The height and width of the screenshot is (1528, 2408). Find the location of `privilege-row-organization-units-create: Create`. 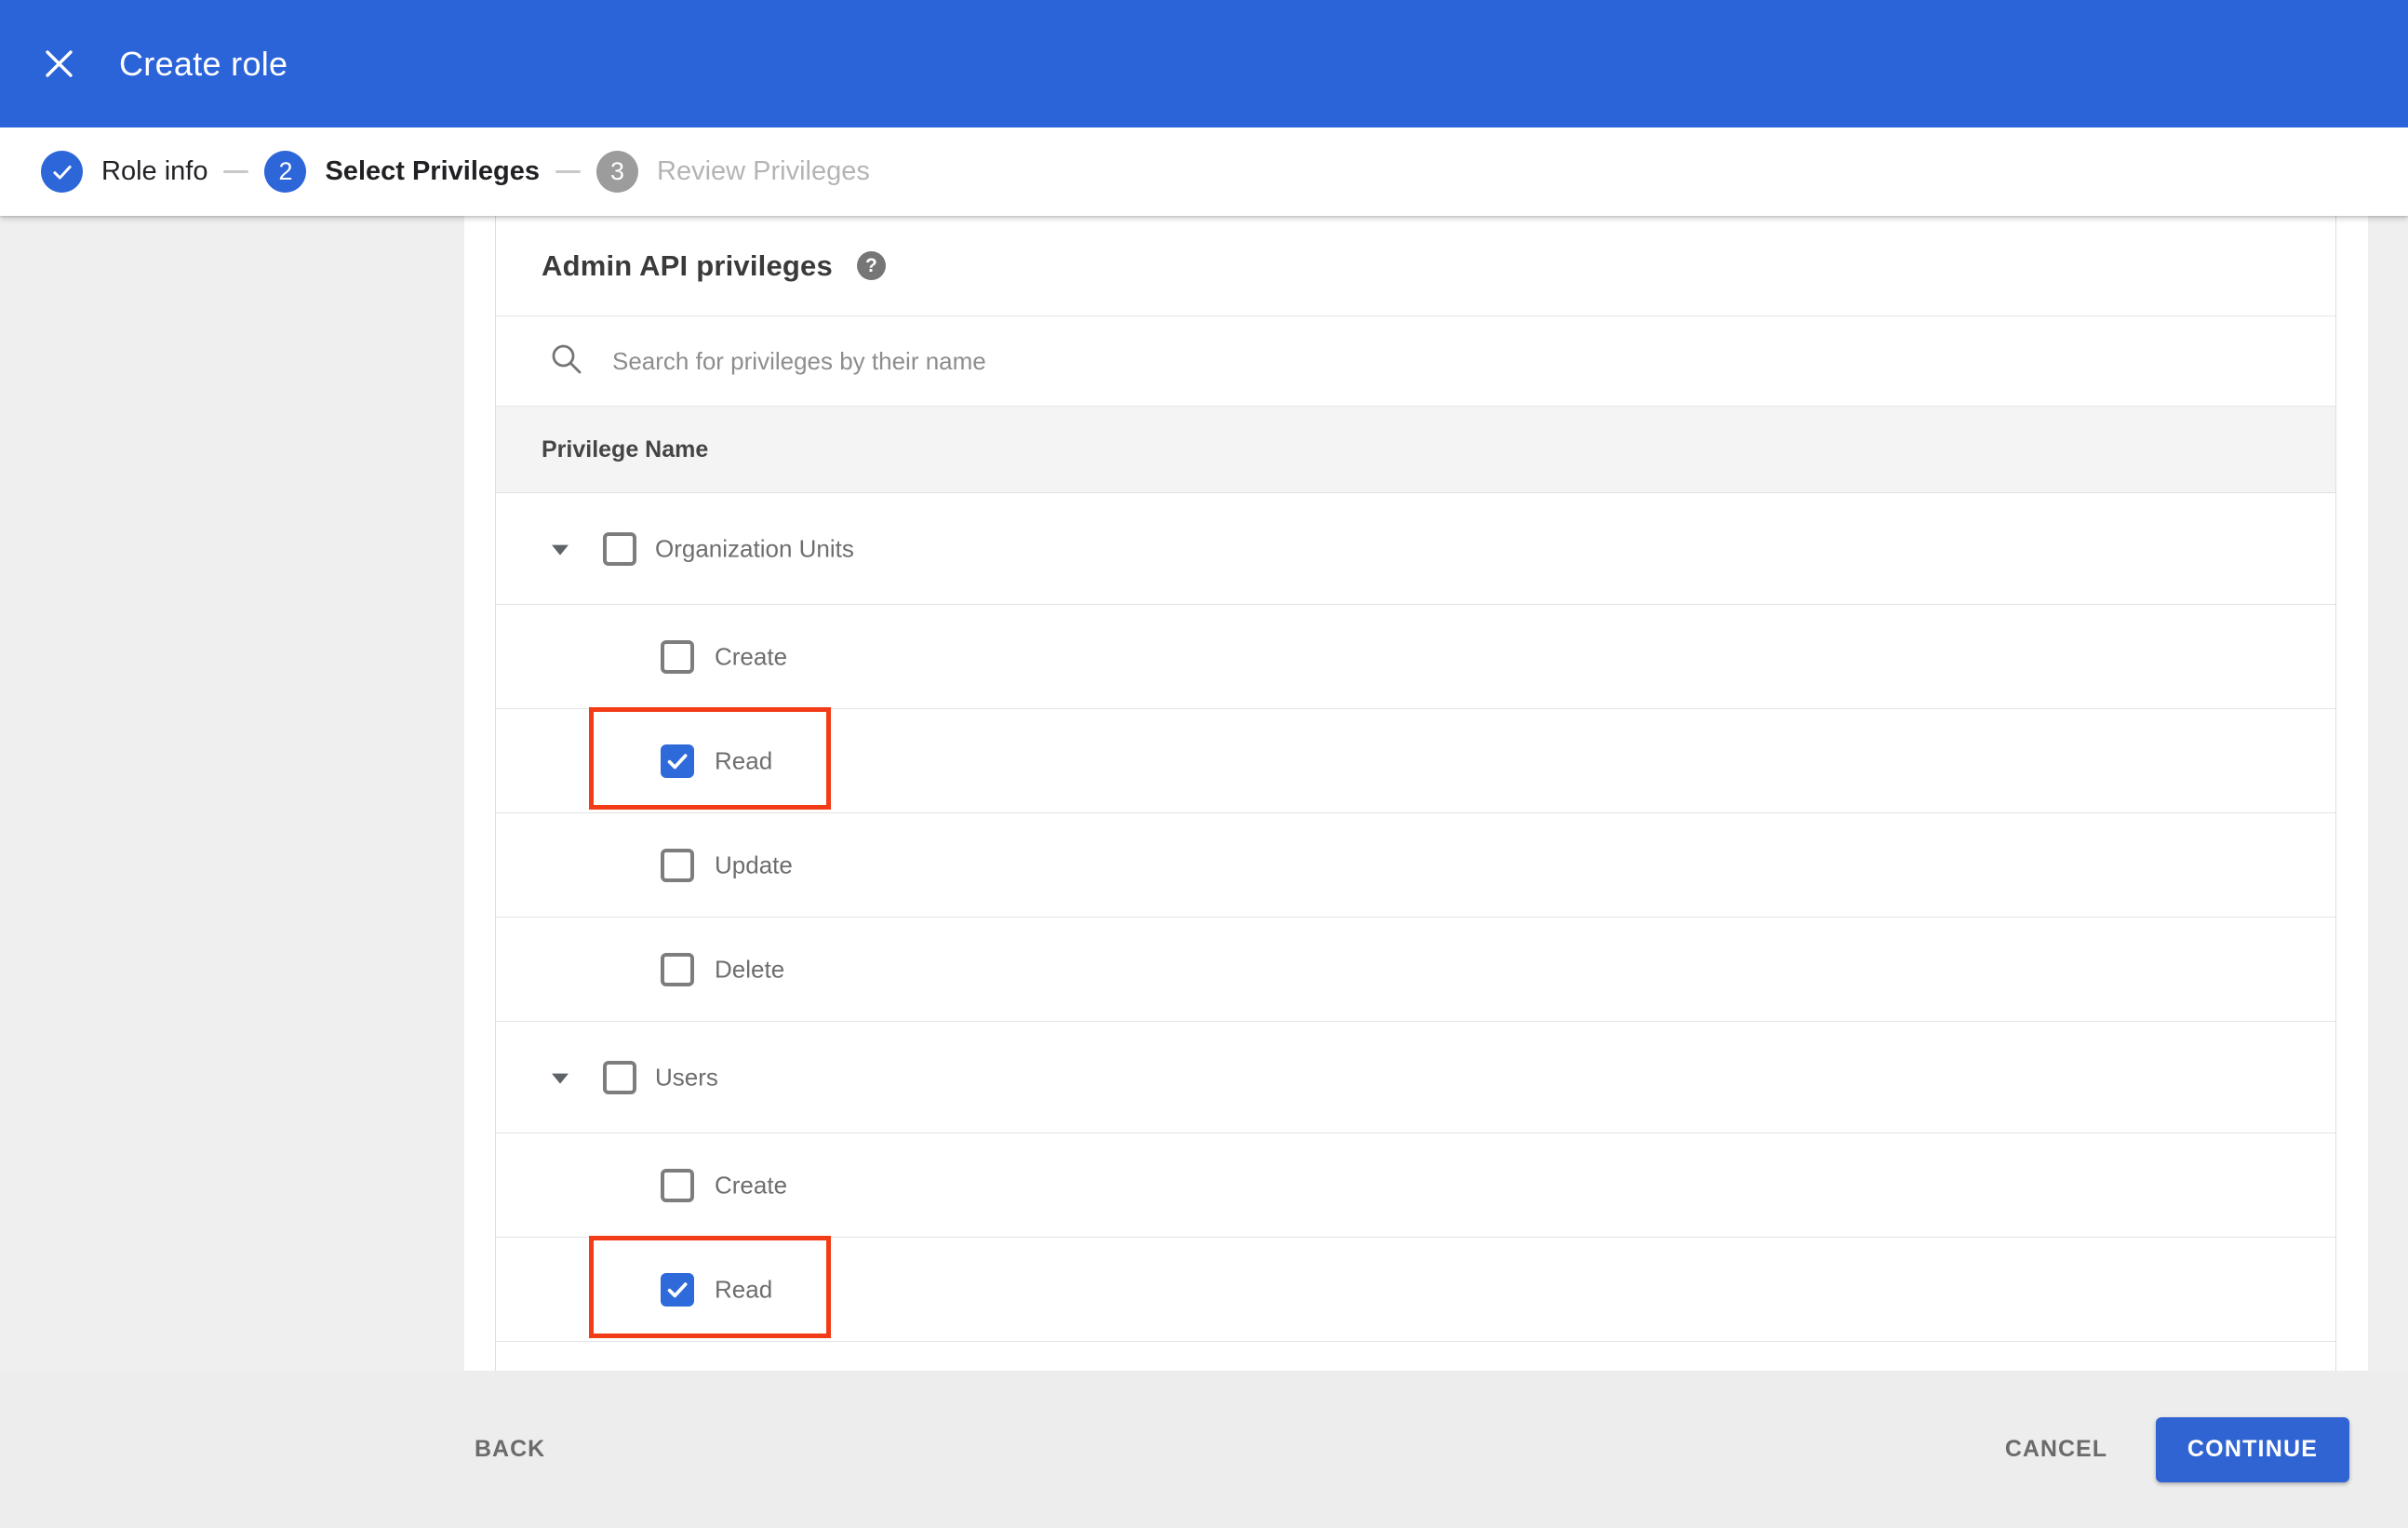

privilege-row-organization-units-create: Create is located at coordinates (1416, 657).